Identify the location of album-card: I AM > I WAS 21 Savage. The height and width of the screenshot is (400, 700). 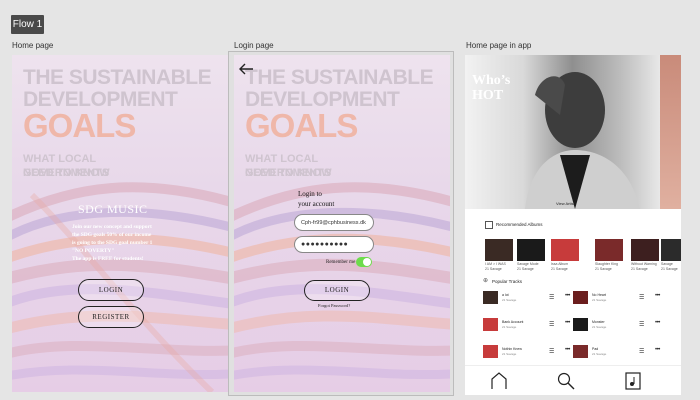
(499, 255).